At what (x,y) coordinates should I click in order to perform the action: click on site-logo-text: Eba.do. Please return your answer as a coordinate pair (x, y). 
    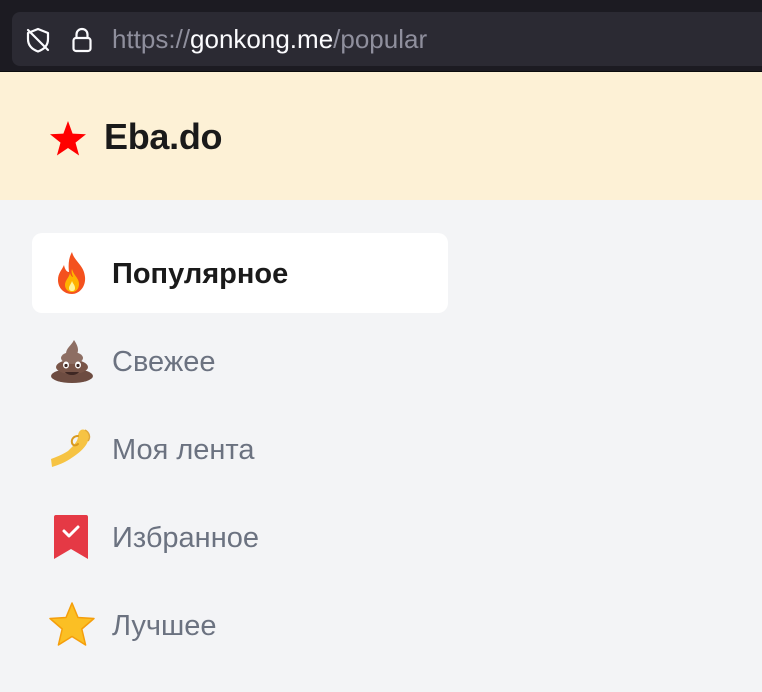
    Looking at the image, I should click on (163, 137).